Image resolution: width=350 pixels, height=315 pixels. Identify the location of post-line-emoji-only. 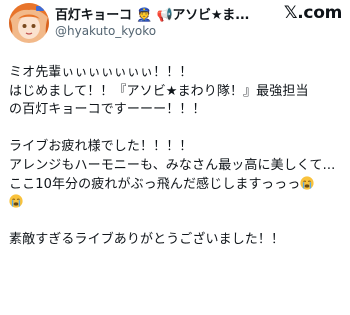
(177, 203).